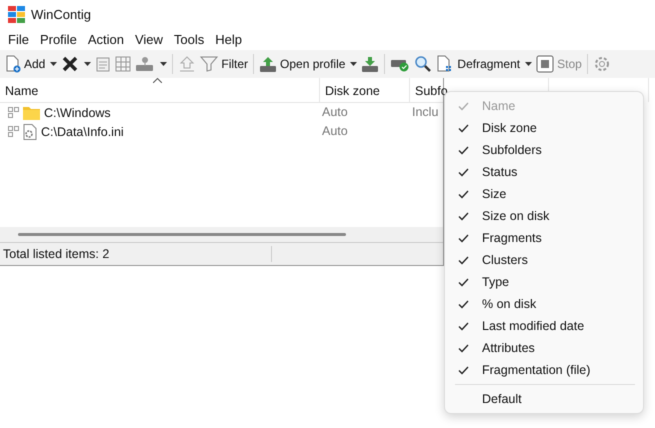  Describe the element at coordinates (56, 254) in the screenshot. I see `status-text: Total listed items: 2` at that location.